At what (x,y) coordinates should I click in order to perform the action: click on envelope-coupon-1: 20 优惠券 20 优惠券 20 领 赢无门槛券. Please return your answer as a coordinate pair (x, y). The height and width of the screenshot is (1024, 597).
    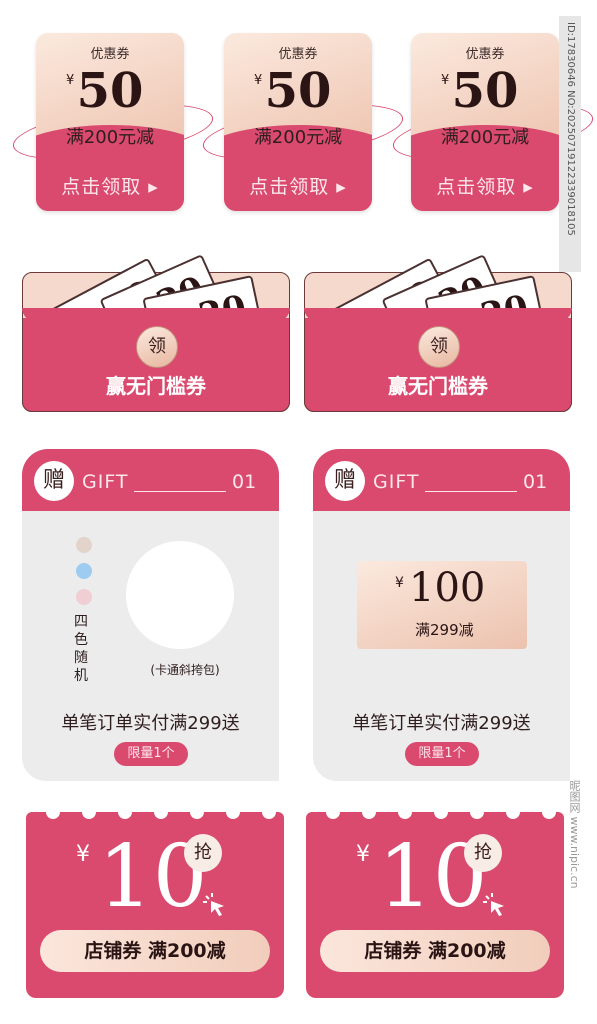
    Looking at the image, I should click on (156, 333).